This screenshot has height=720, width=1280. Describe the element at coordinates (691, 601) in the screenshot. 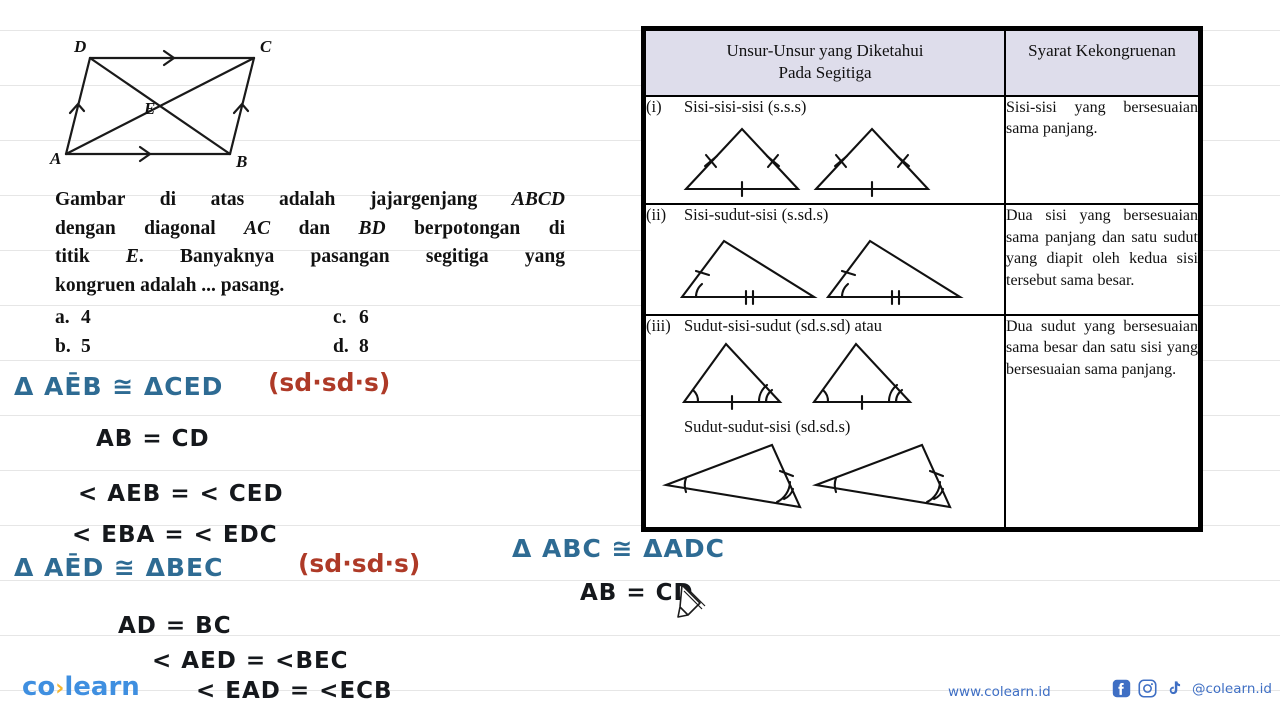

I see `pencil-cursor` at that location.